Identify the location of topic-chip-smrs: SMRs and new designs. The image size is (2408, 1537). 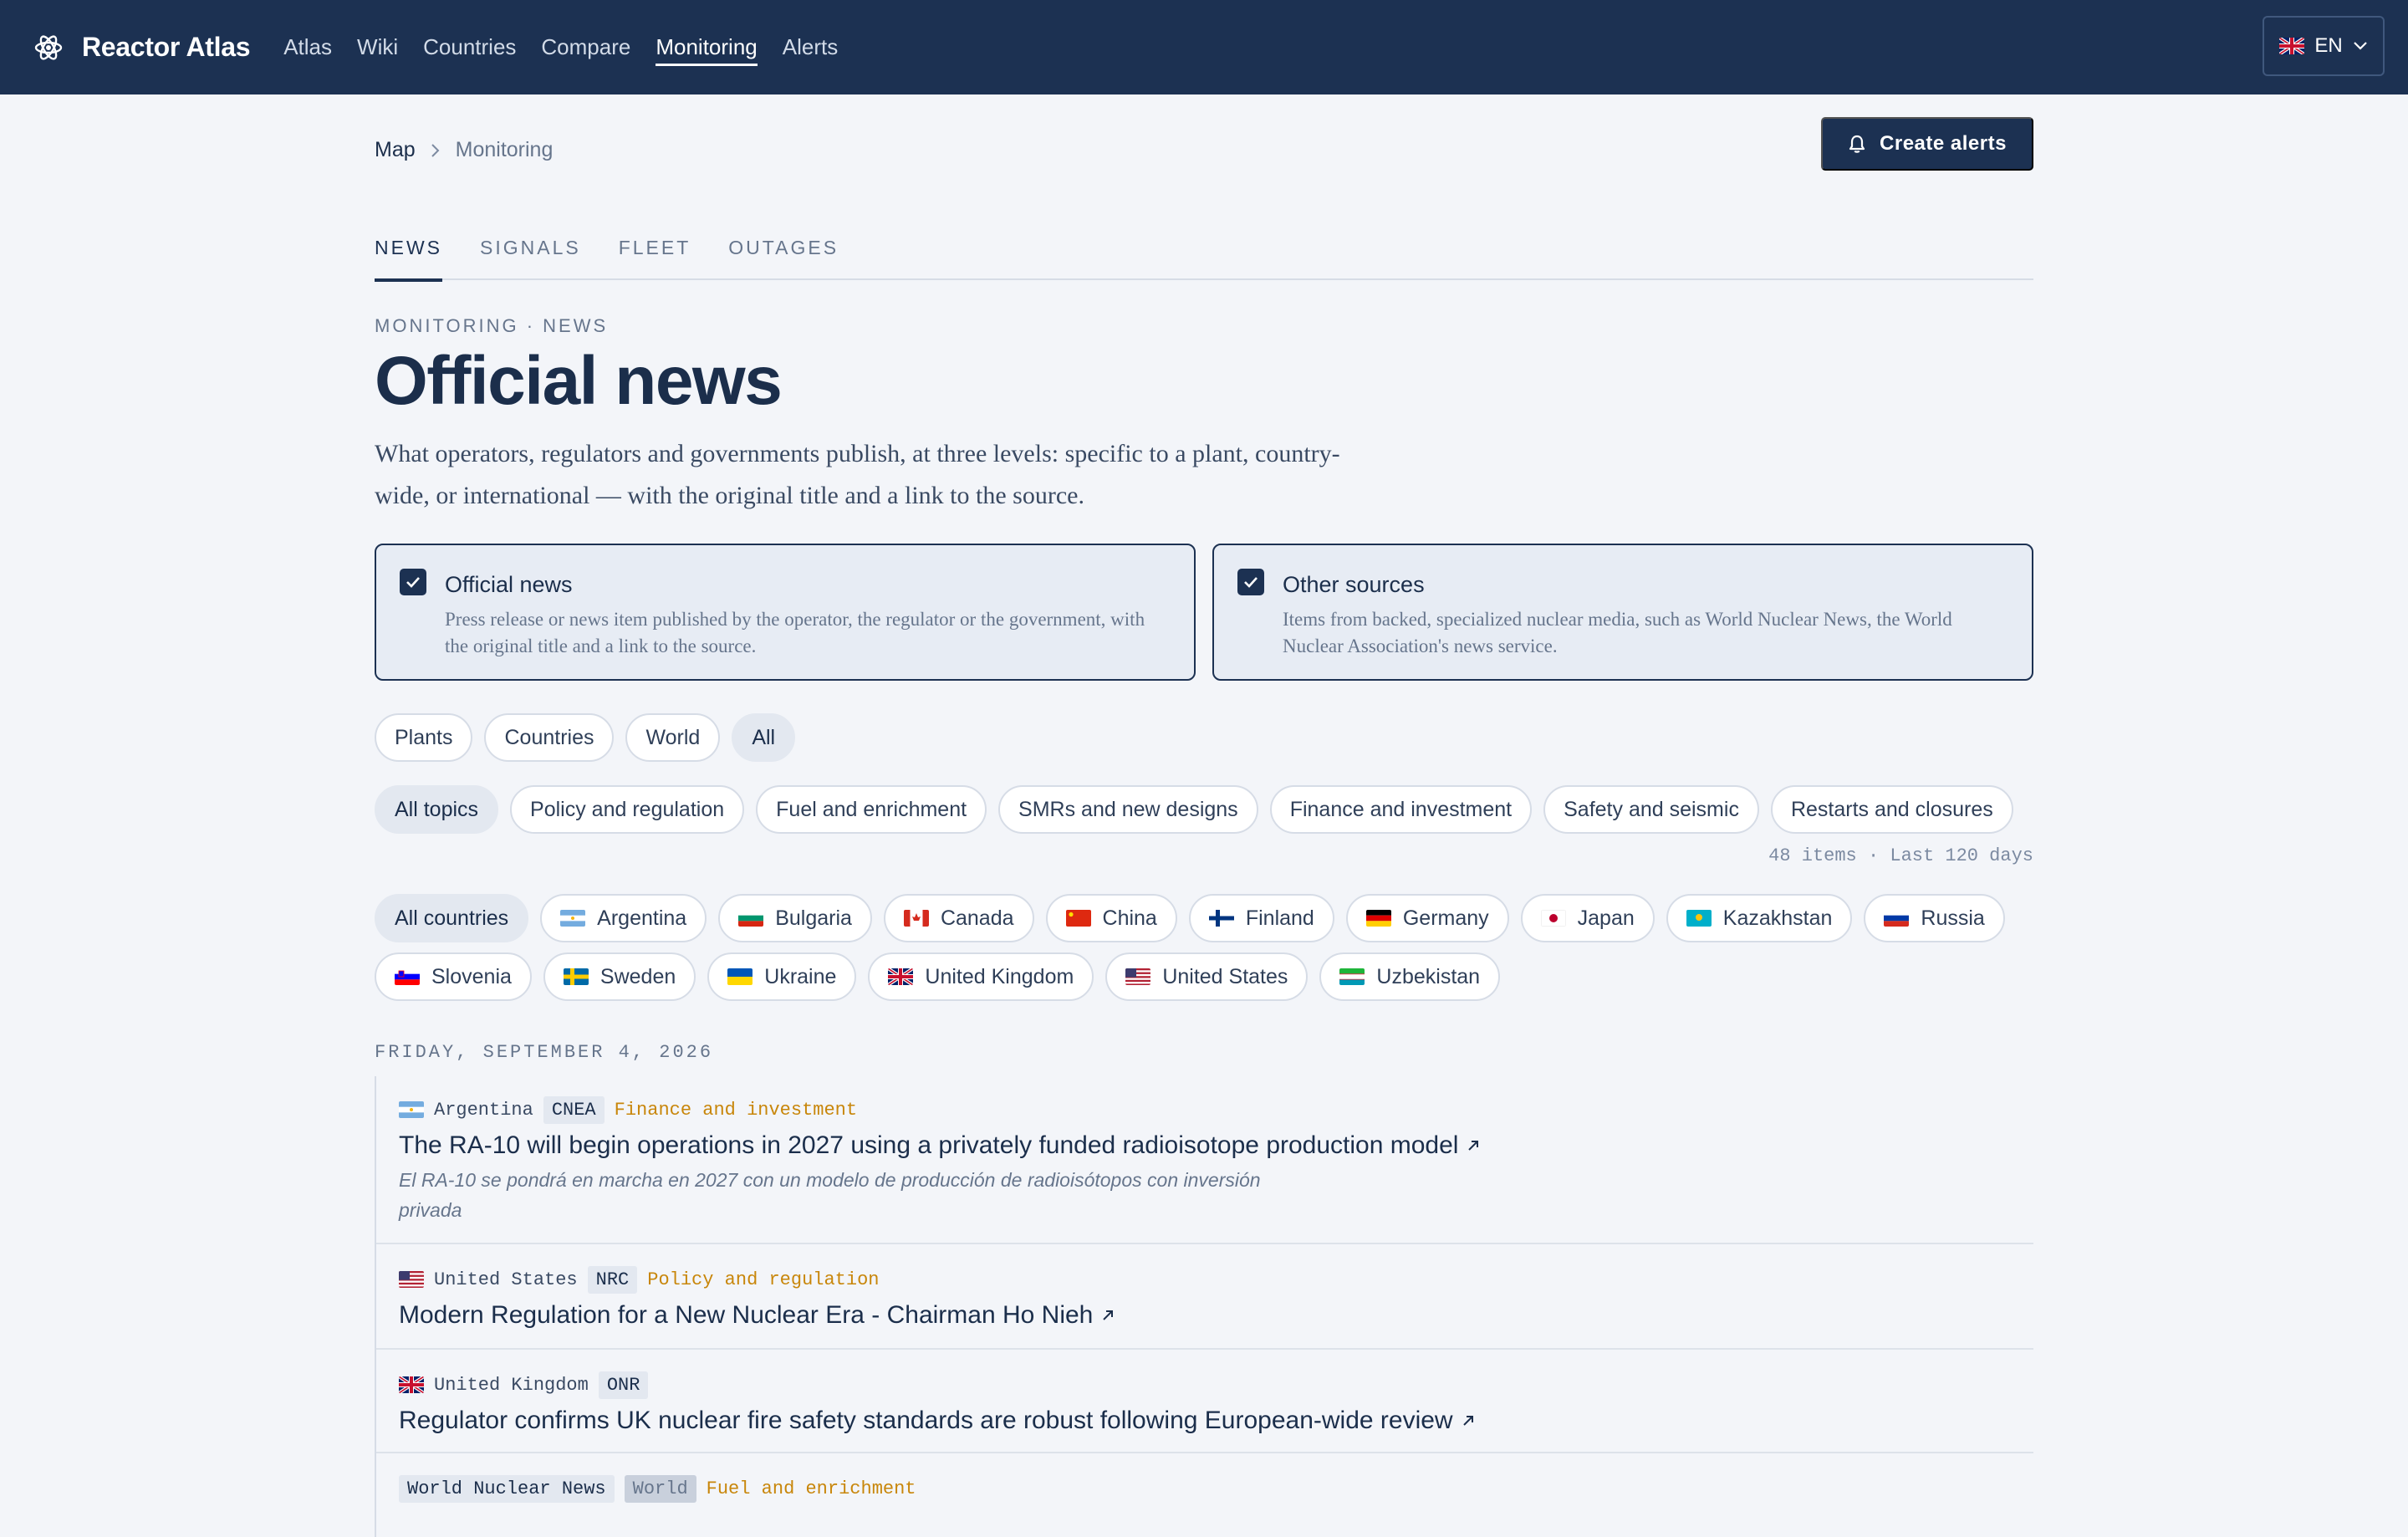
(1128, 809).